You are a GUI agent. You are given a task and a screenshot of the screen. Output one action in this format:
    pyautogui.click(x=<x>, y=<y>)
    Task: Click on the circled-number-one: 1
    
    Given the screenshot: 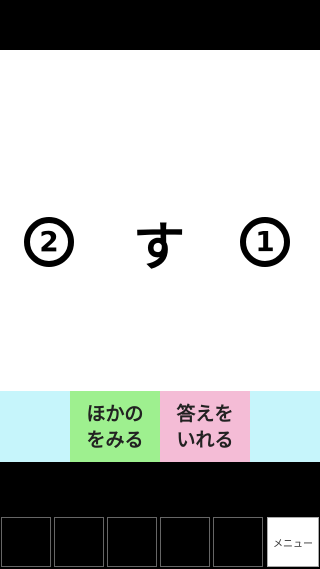 What is the action you would take?
    pyautogui.click(x=265, y=242)
    